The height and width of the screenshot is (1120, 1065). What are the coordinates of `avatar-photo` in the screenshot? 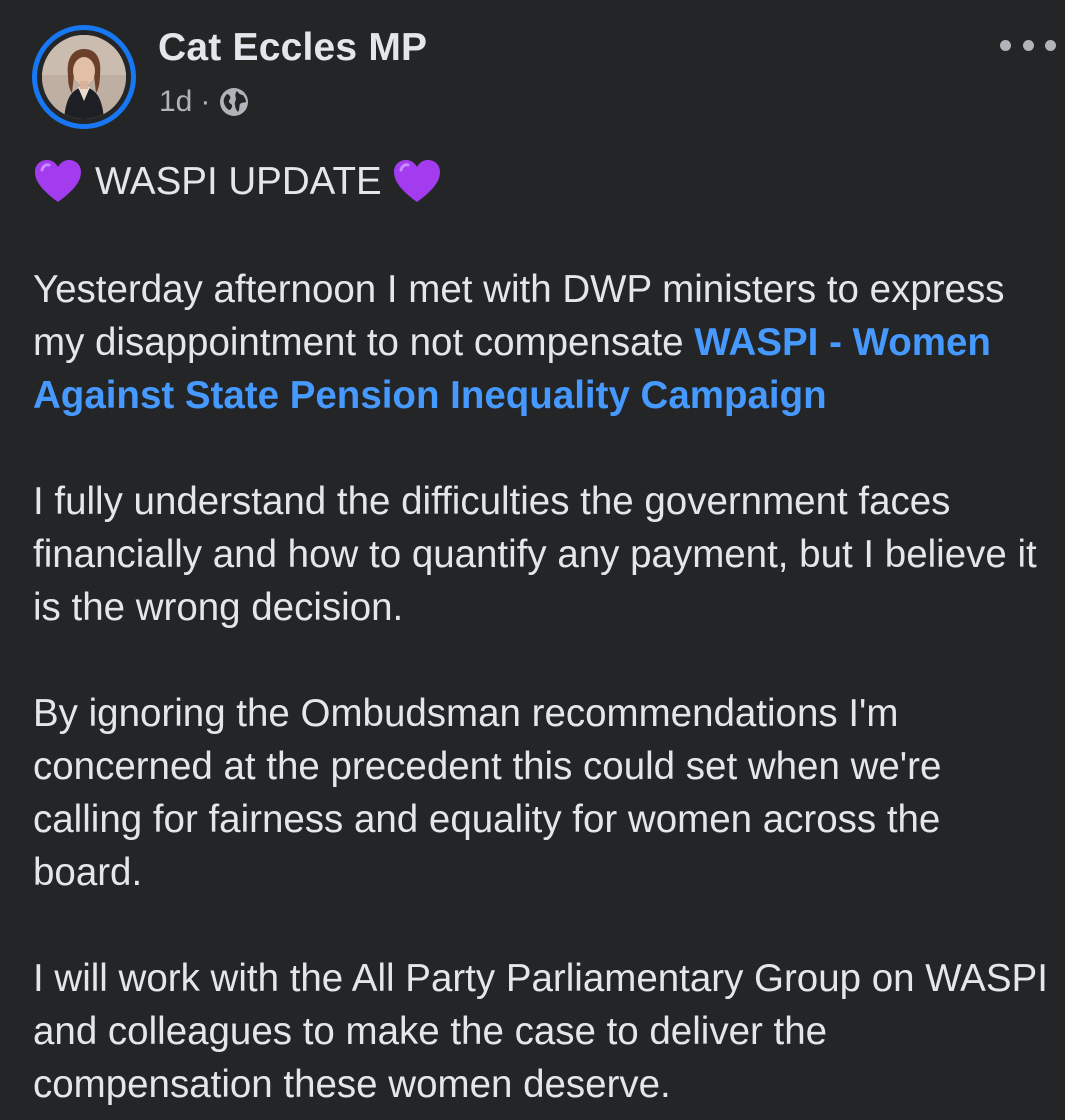 It's located at (84, 77).